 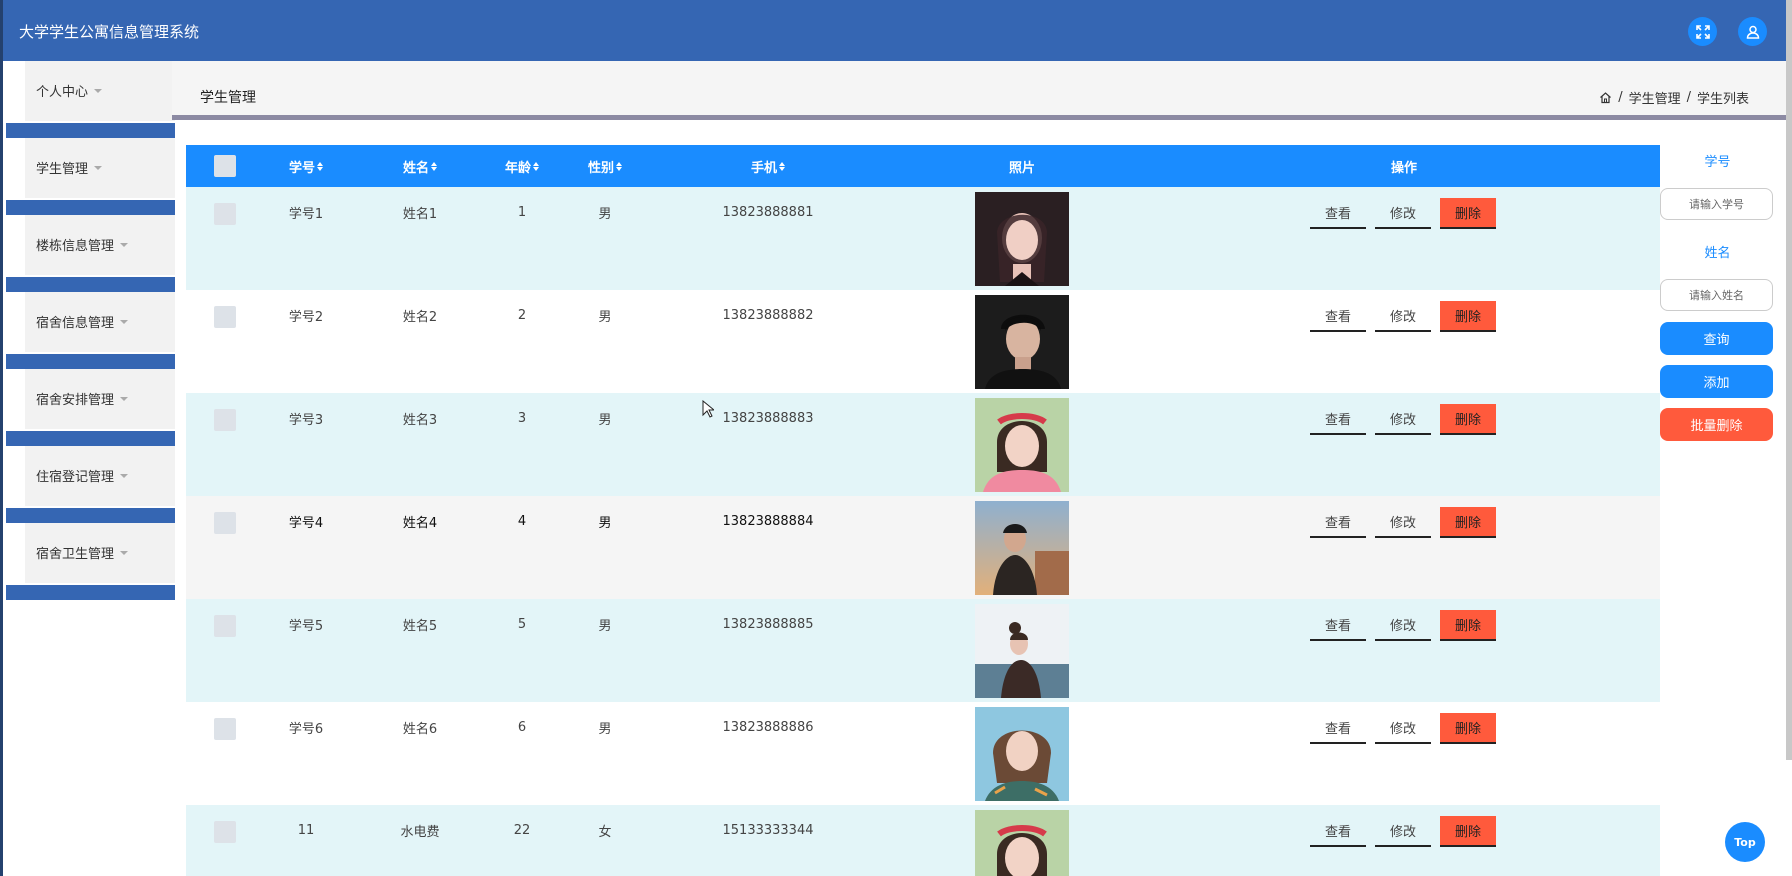 I want to click on cell-age: 4, so click(x=522, y=521).